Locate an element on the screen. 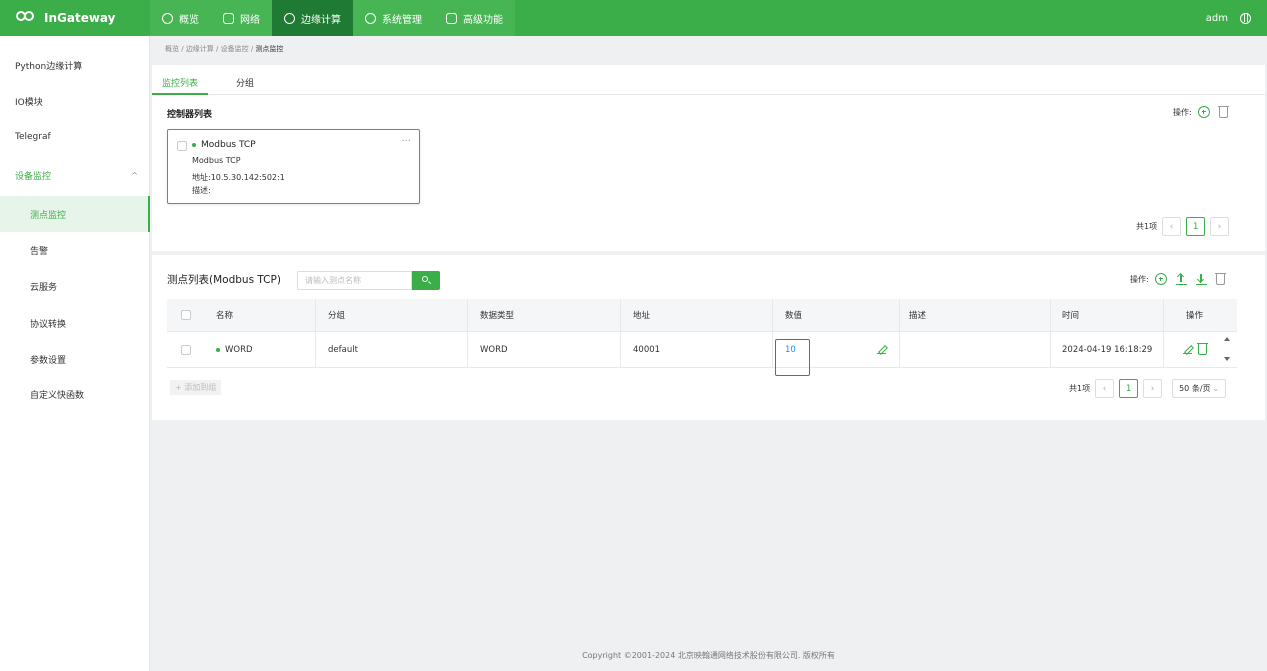  point-time: 2024-04-19 16:18:29 is located at coordinates (1107, 349).